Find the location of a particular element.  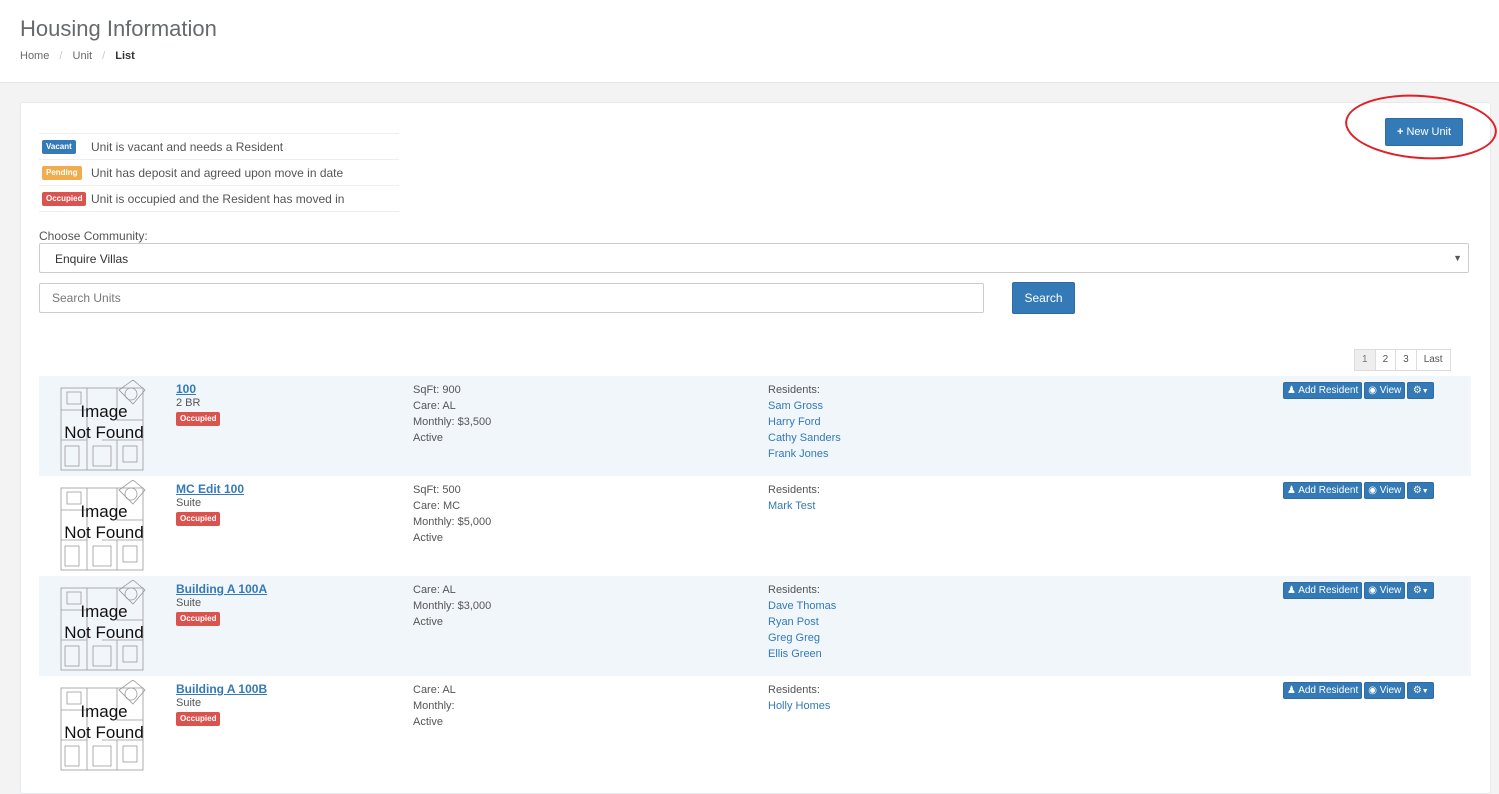

unit-name-link: Building A 100B is located at coordinates (221, 689).